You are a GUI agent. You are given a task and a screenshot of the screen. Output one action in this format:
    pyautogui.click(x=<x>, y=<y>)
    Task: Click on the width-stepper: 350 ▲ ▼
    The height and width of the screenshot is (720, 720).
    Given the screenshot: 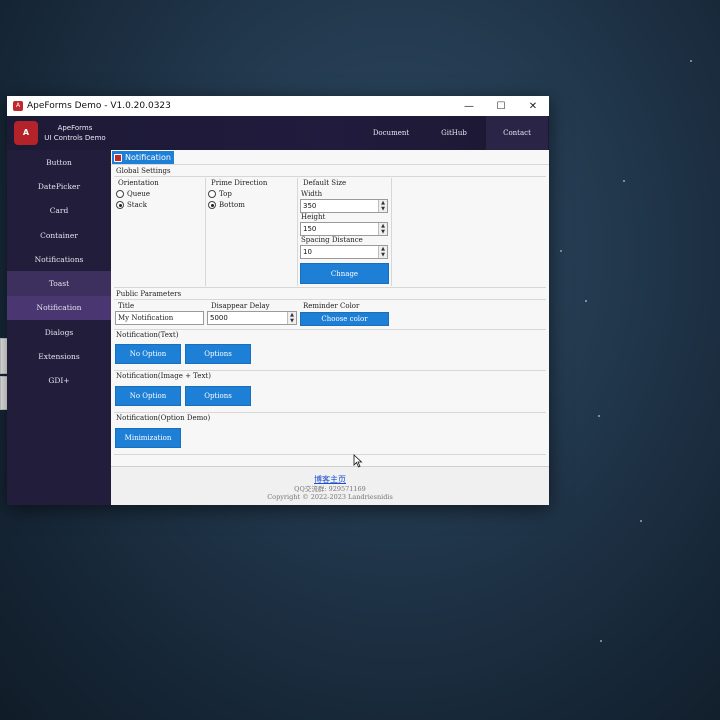 What is the action you would take?
    pyautogui.click(x=344, y=206)
    